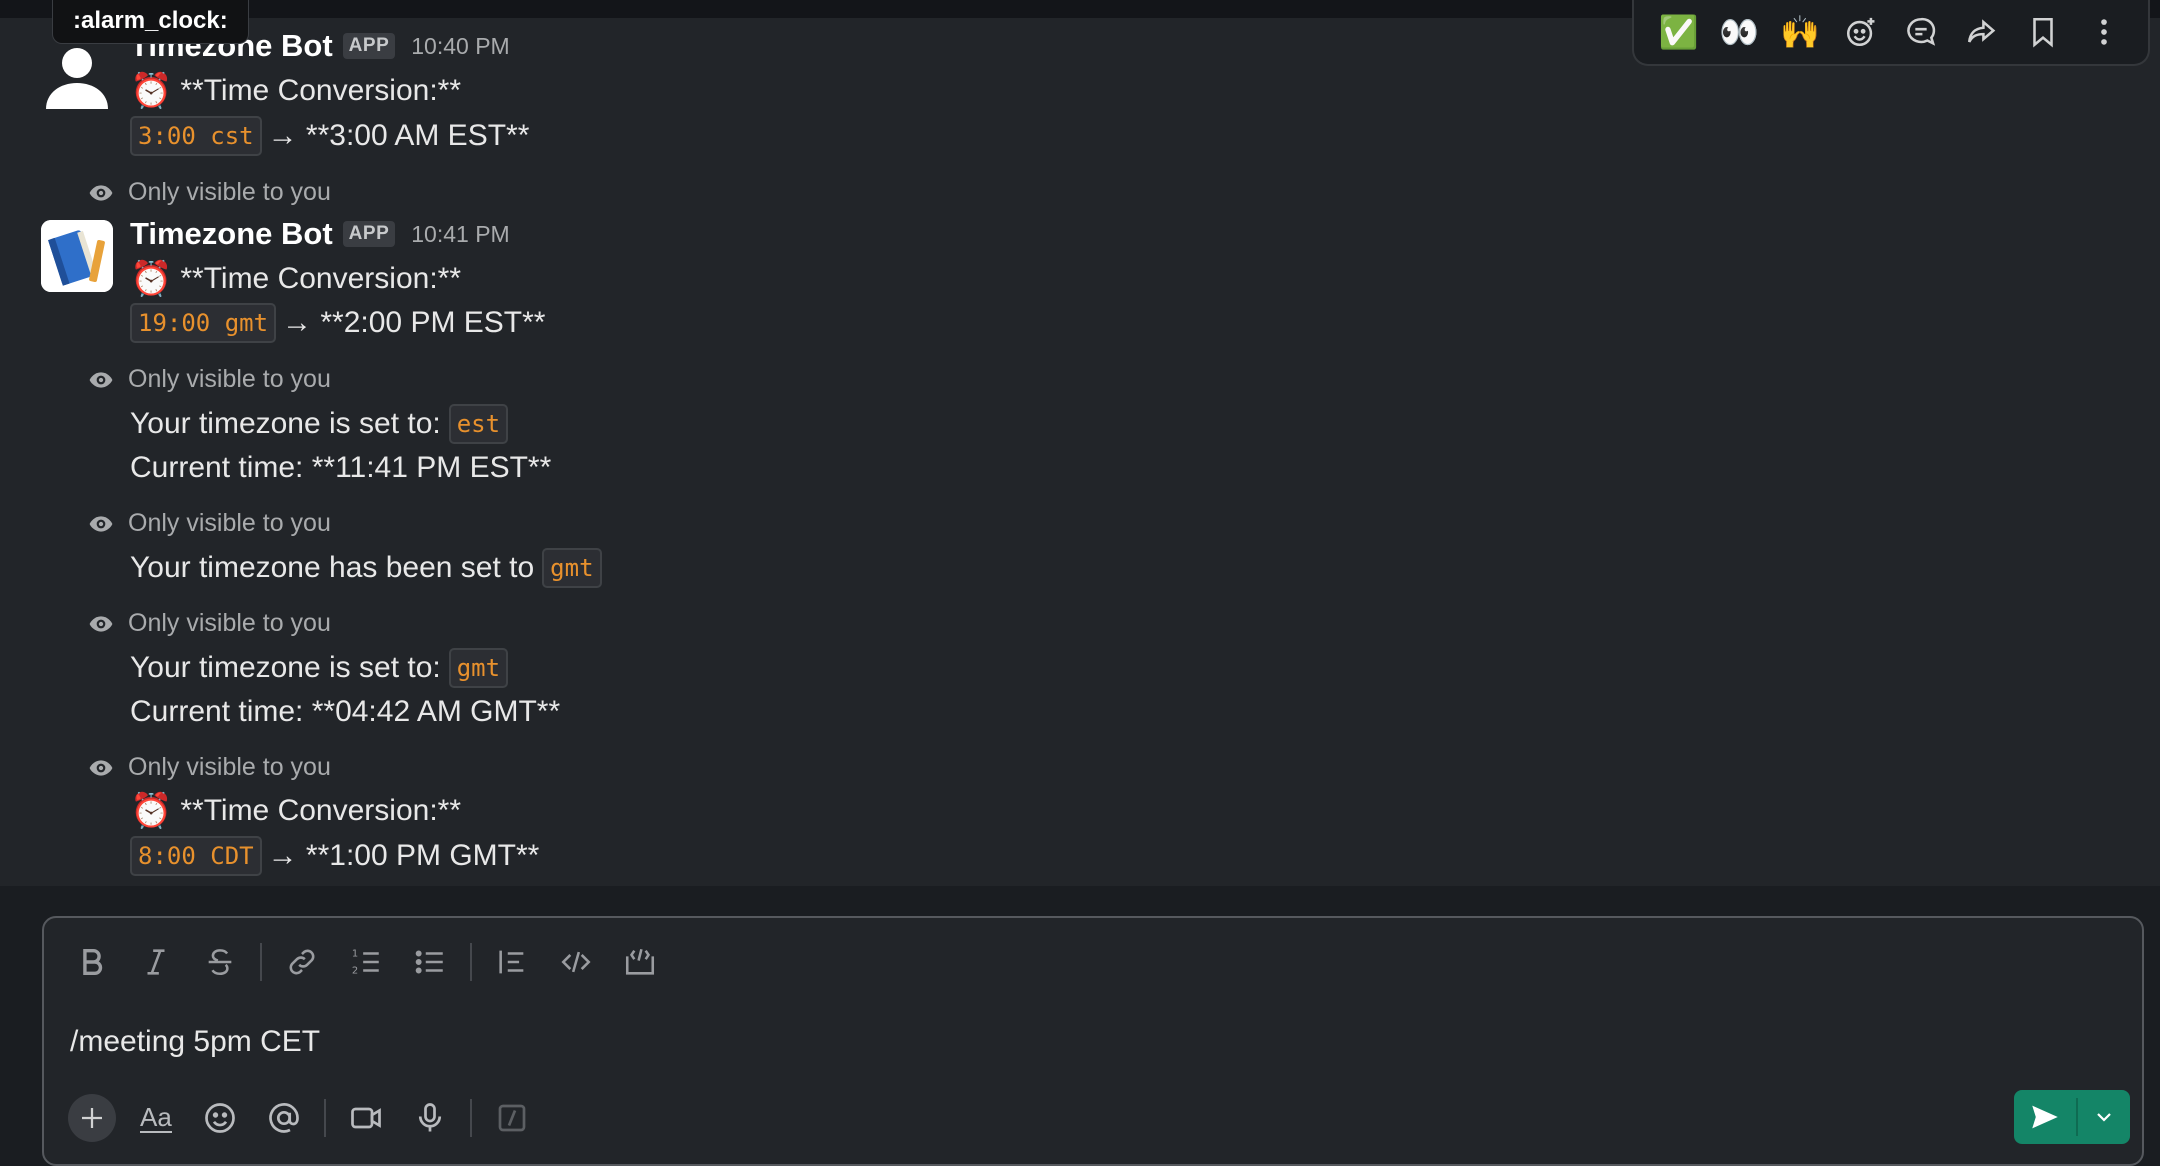  What do you see at coordinates (203, 323) in the screenshot?
I see `inline-code: 19:00 gmt` at bounding box center [203, 323].